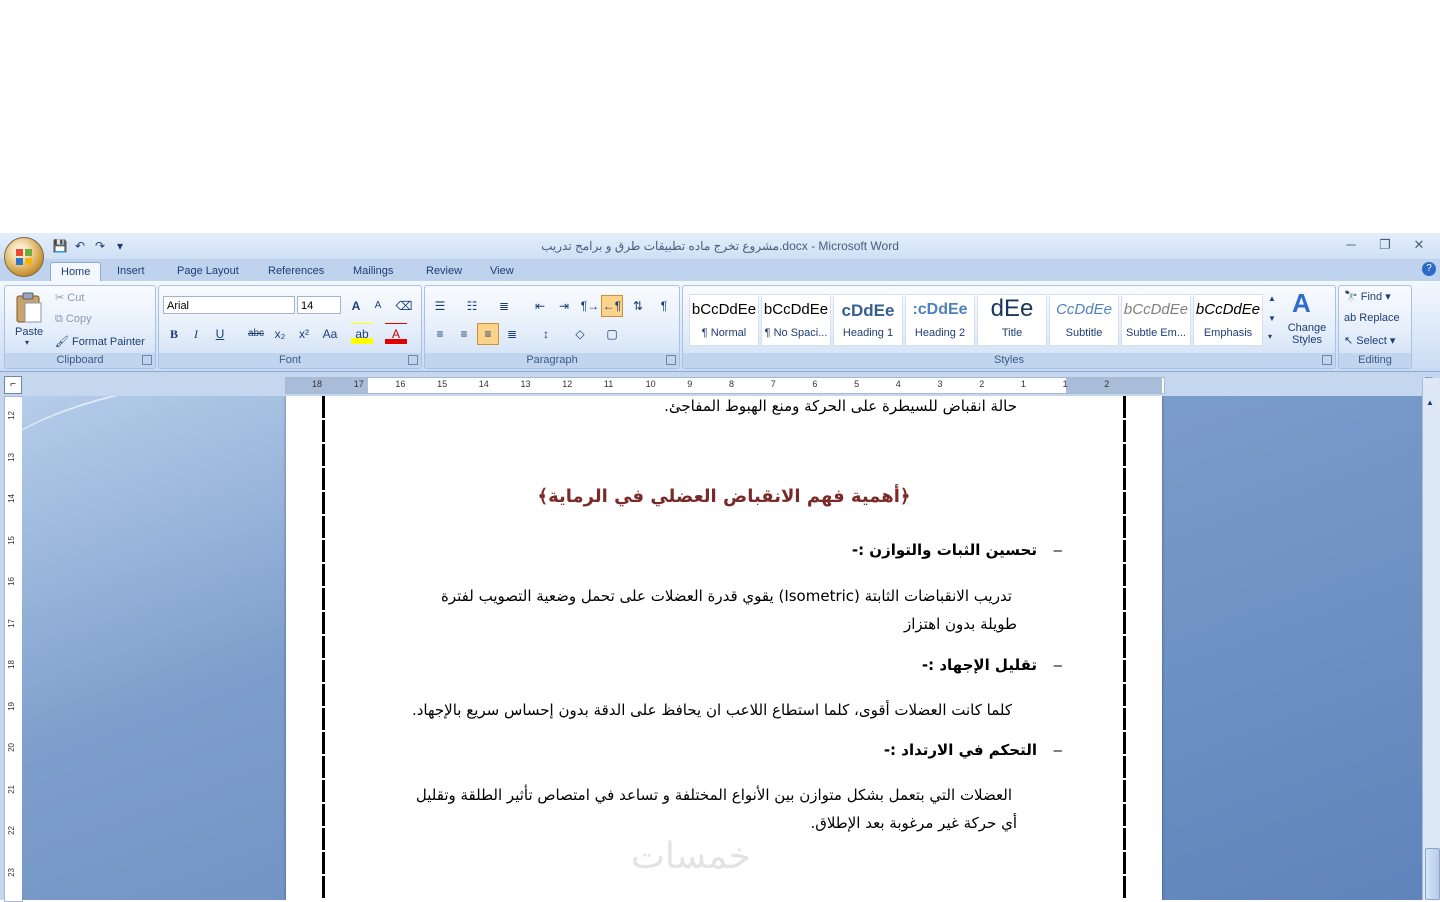 The image size is (1440, 902). Describe the element at coordinates (690, 384) in the screenshot. I see `ruler-number: 9` at that location.